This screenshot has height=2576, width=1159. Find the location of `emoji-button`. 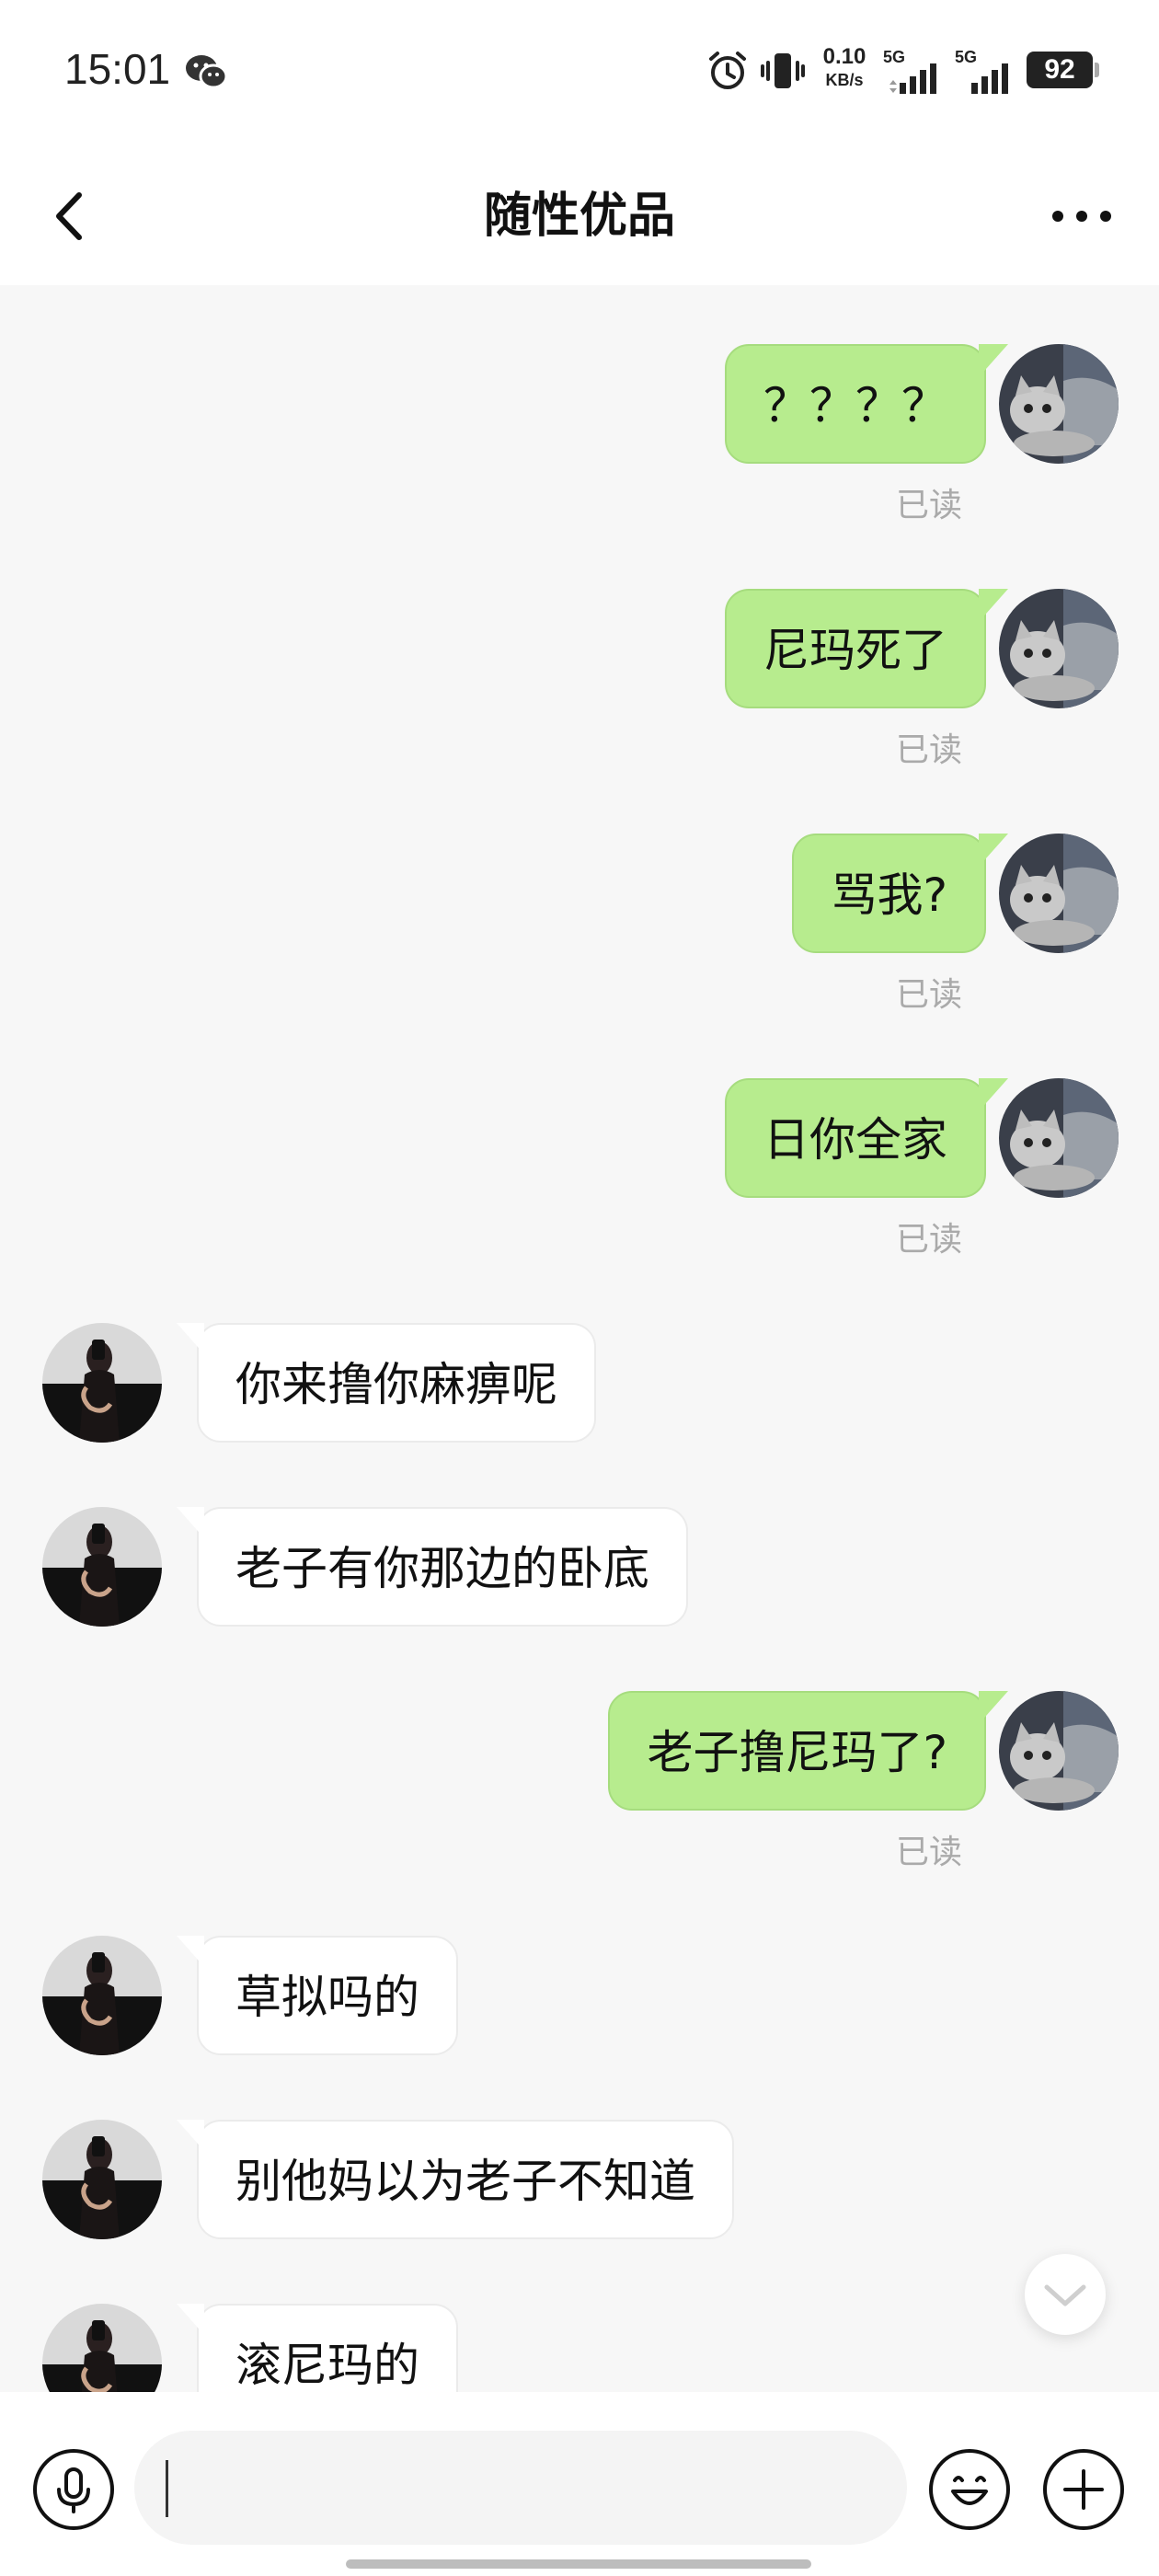

emoji-button is located at coordinates (969, 2489).